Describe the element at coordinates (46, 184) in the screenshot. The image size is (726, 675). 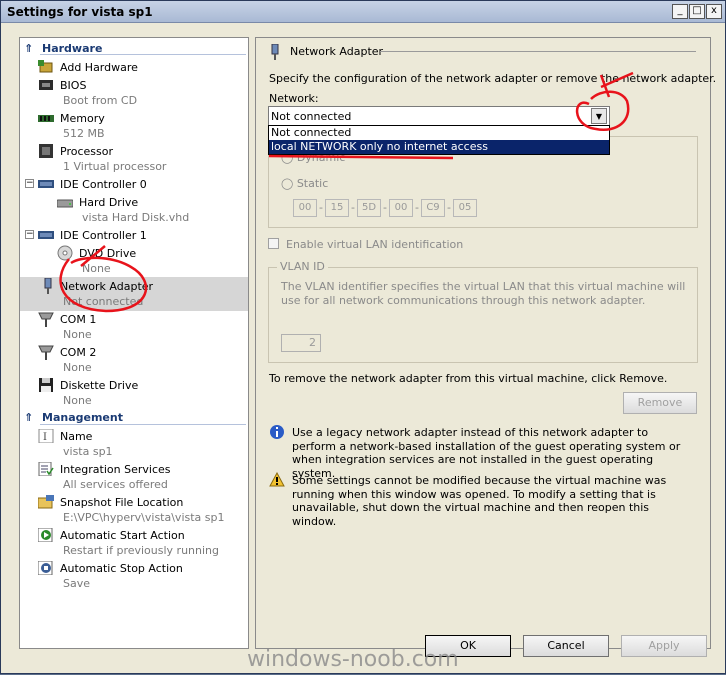
I see `ide-controller-icon` at that location.